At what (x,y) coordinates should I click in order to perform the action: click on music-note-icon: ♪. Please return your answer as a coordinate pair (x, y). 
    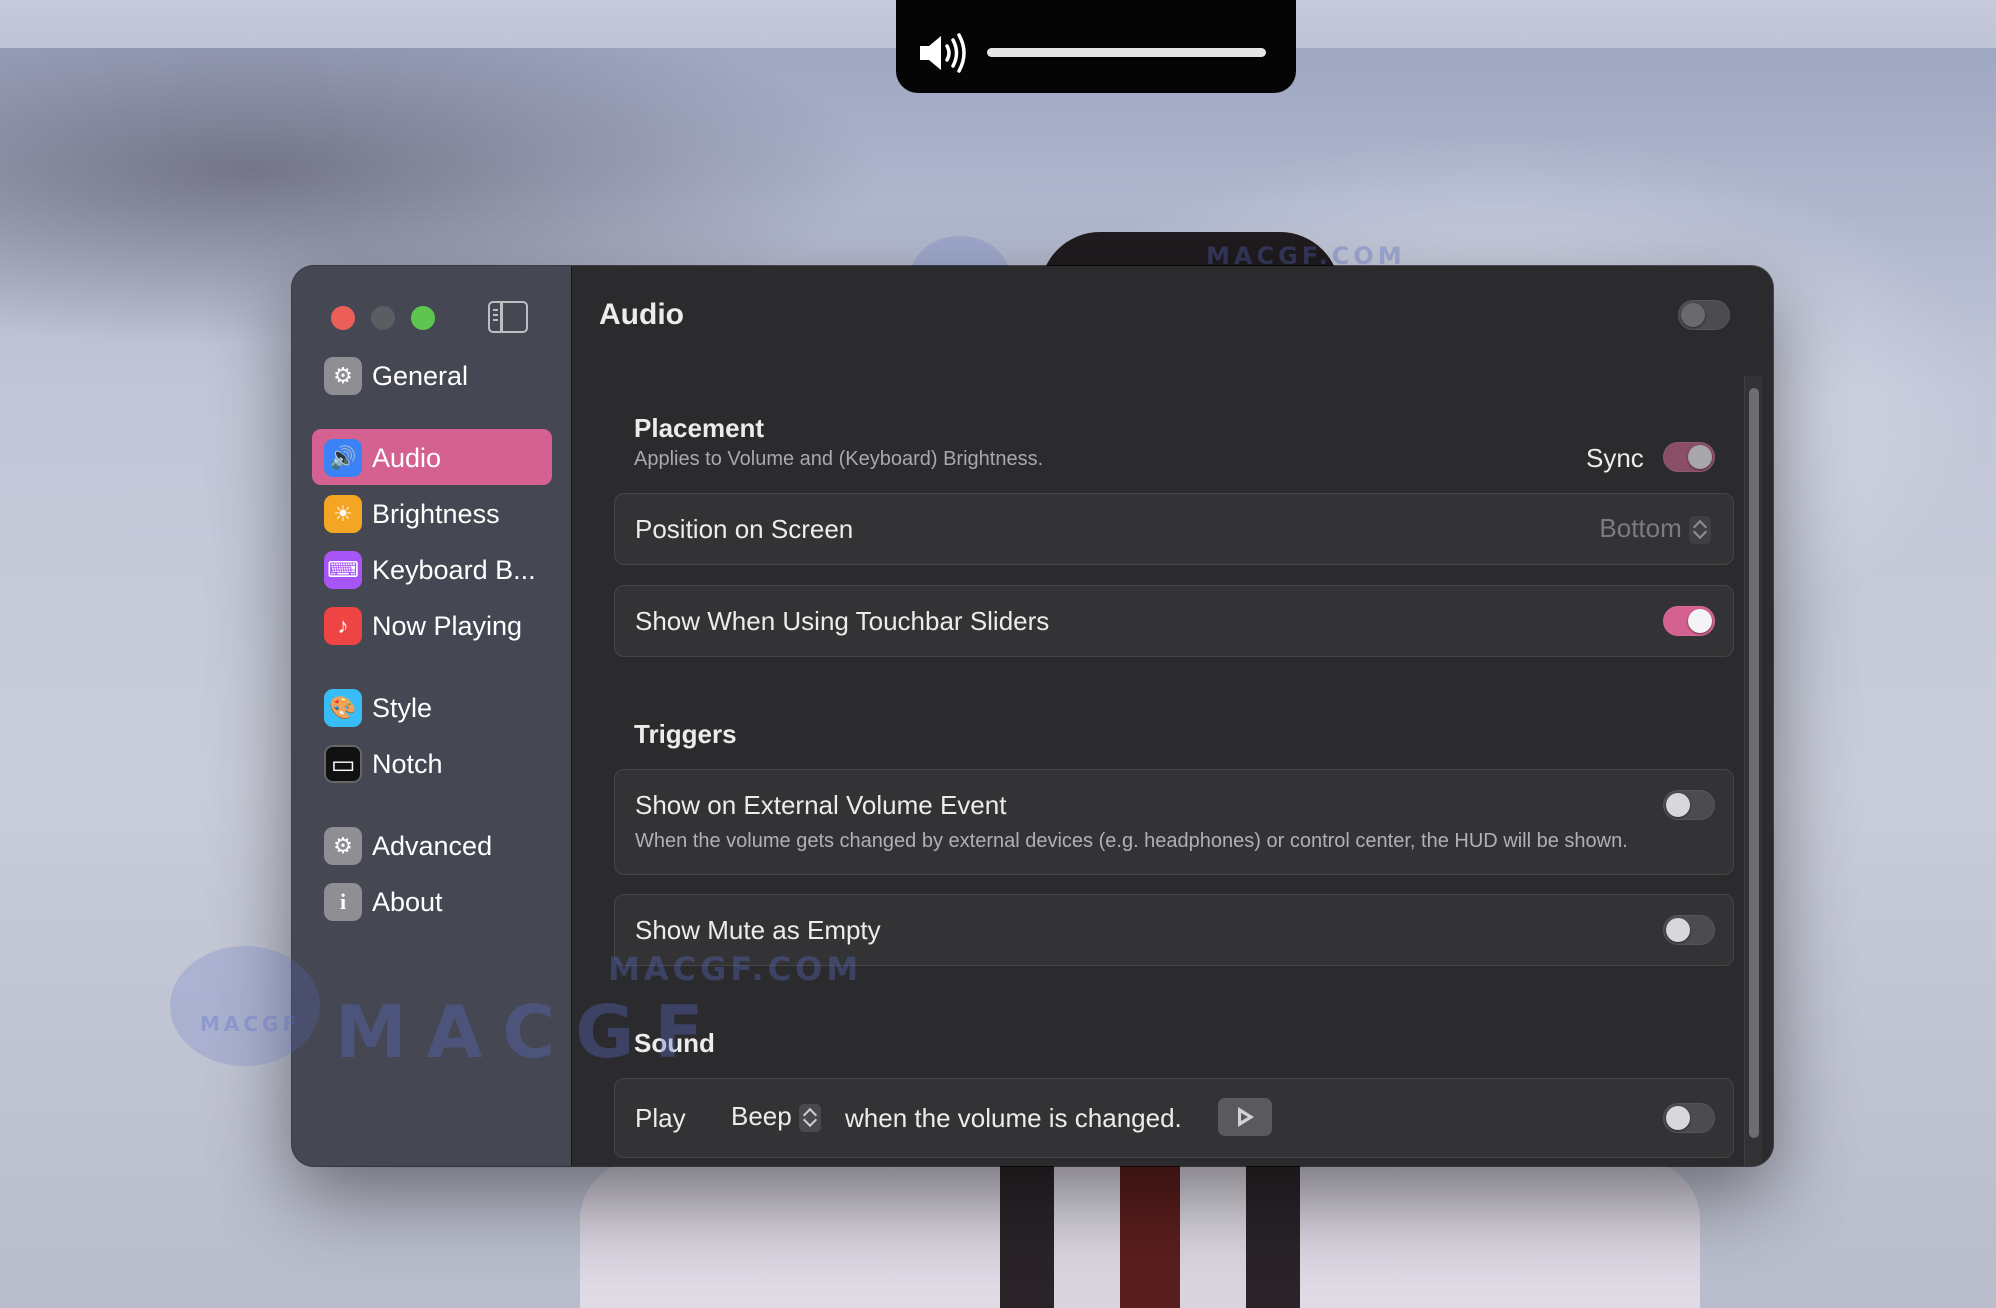
    Looking at the image, I should click on (343, 626).